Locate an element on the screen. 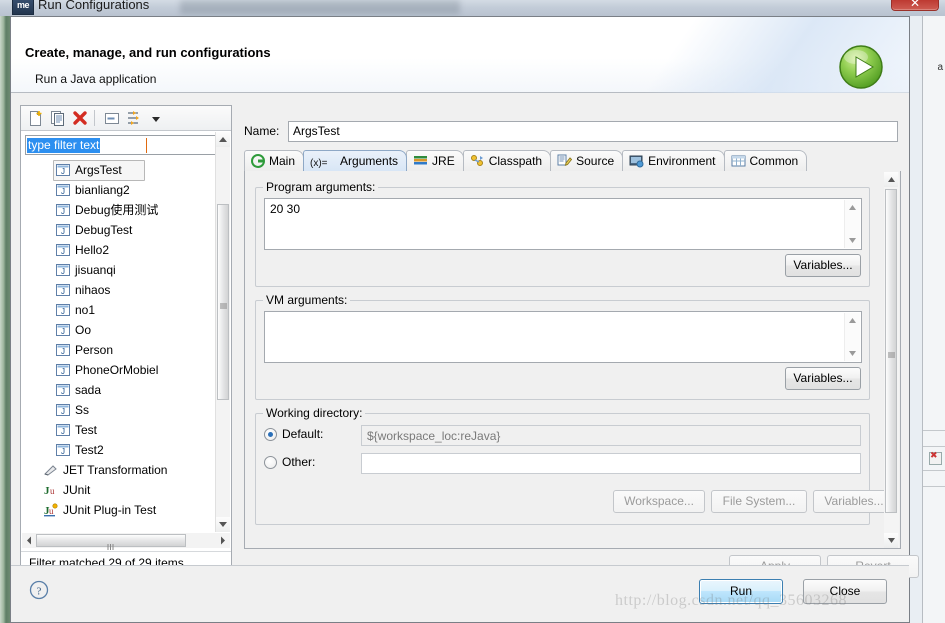  tree-item-label: jisuanqi is located at coordinates (95, 270).